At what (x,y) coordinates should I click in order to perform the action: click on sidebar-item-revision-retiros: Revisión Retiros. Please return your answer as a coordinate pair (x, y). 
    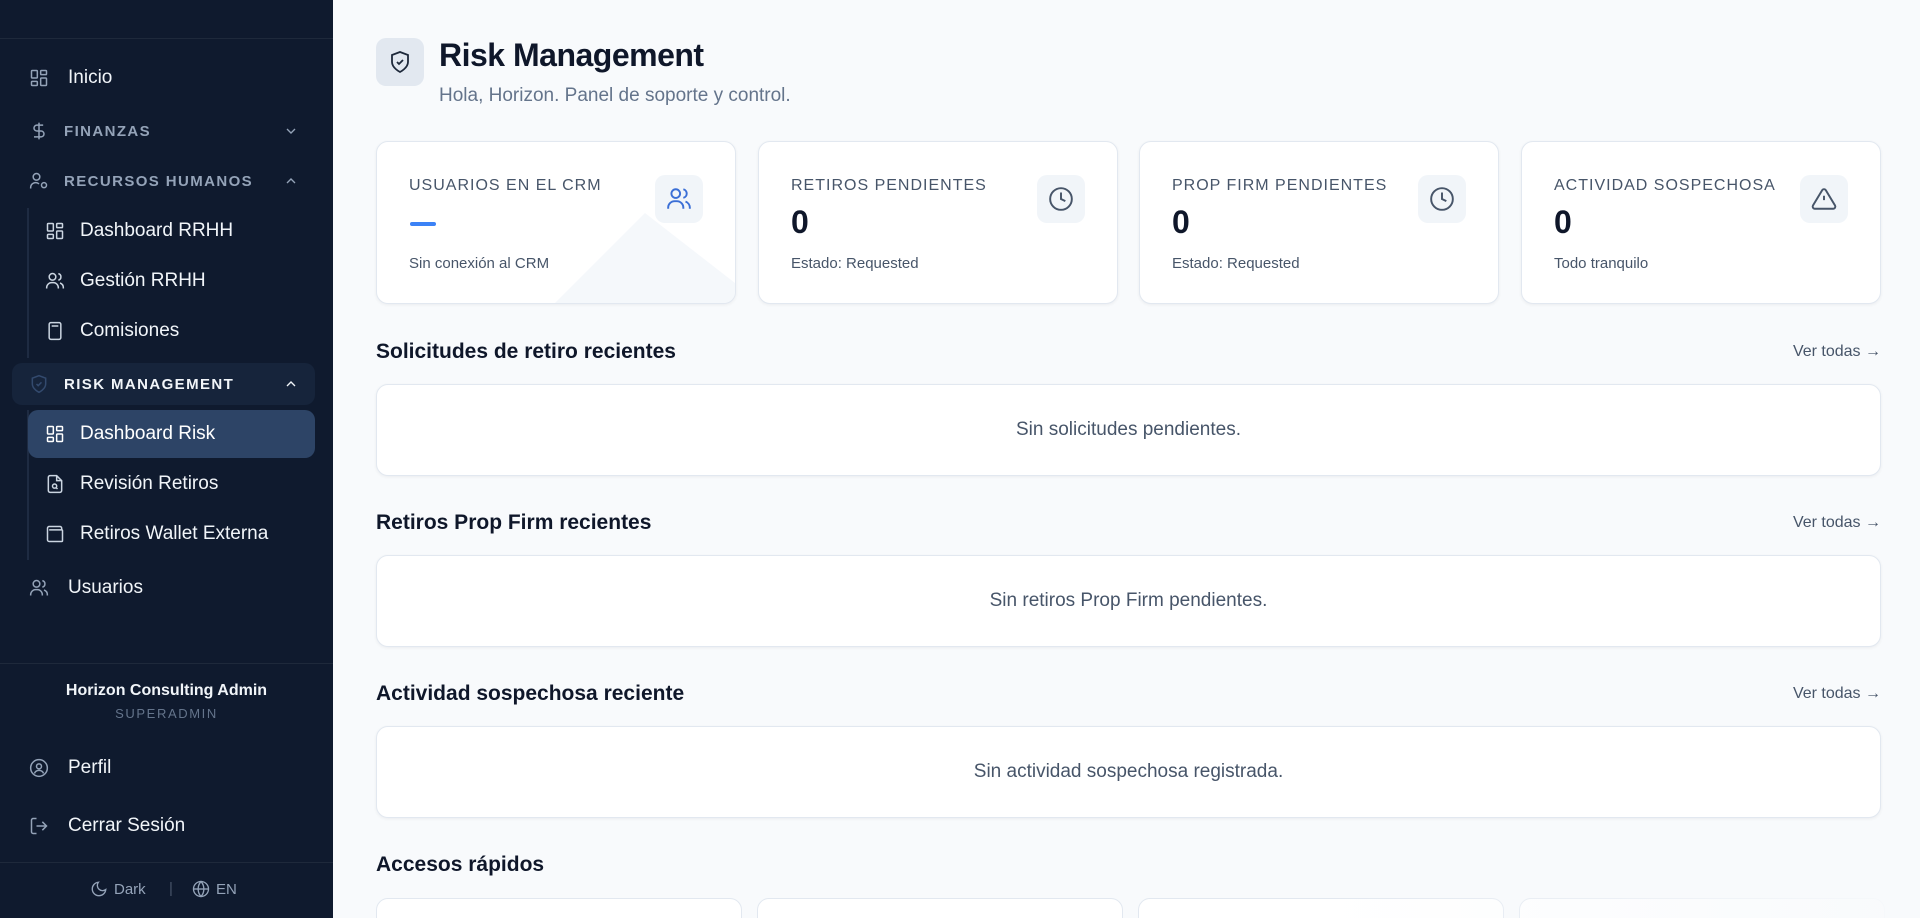
    Looking at the image, I should click on (171, 484).